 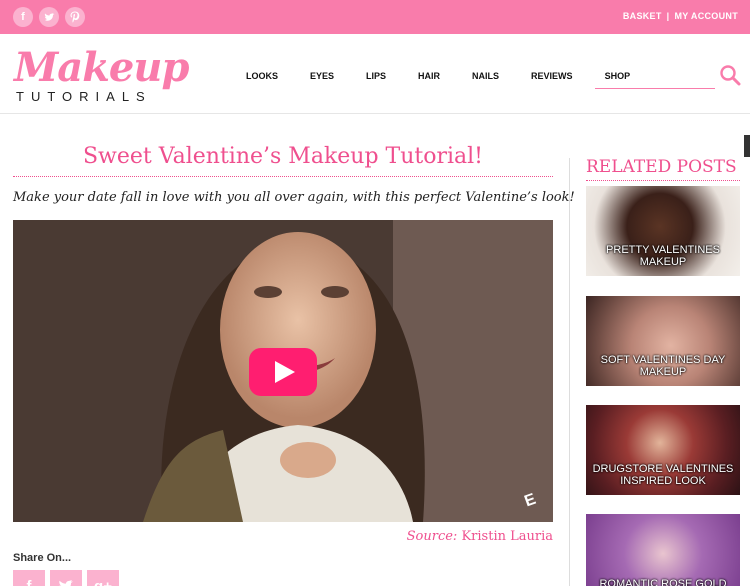 I want to click on nav-lips: LIPS, so click(x=376, y=76).